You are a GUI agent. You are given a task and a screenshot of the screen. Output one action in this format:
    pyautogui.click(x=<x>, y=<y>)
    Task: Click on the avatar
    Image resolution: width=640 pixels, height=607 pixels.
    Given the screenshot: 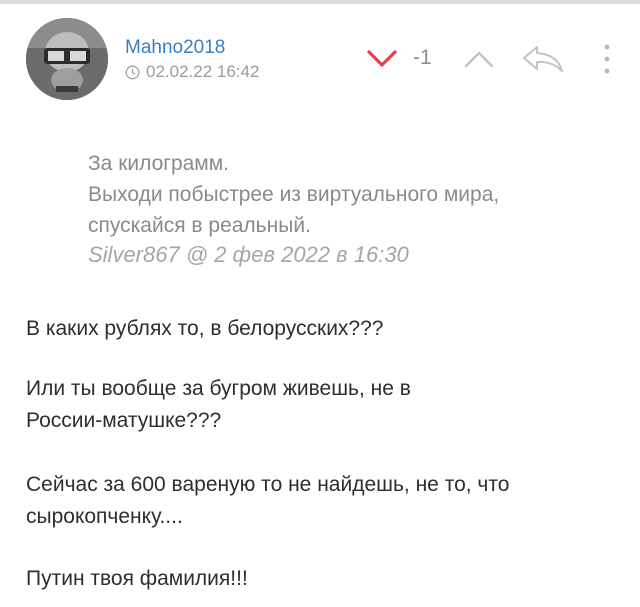 What is the action you would take?
    pyautogui.click(x=67, y=59)
    